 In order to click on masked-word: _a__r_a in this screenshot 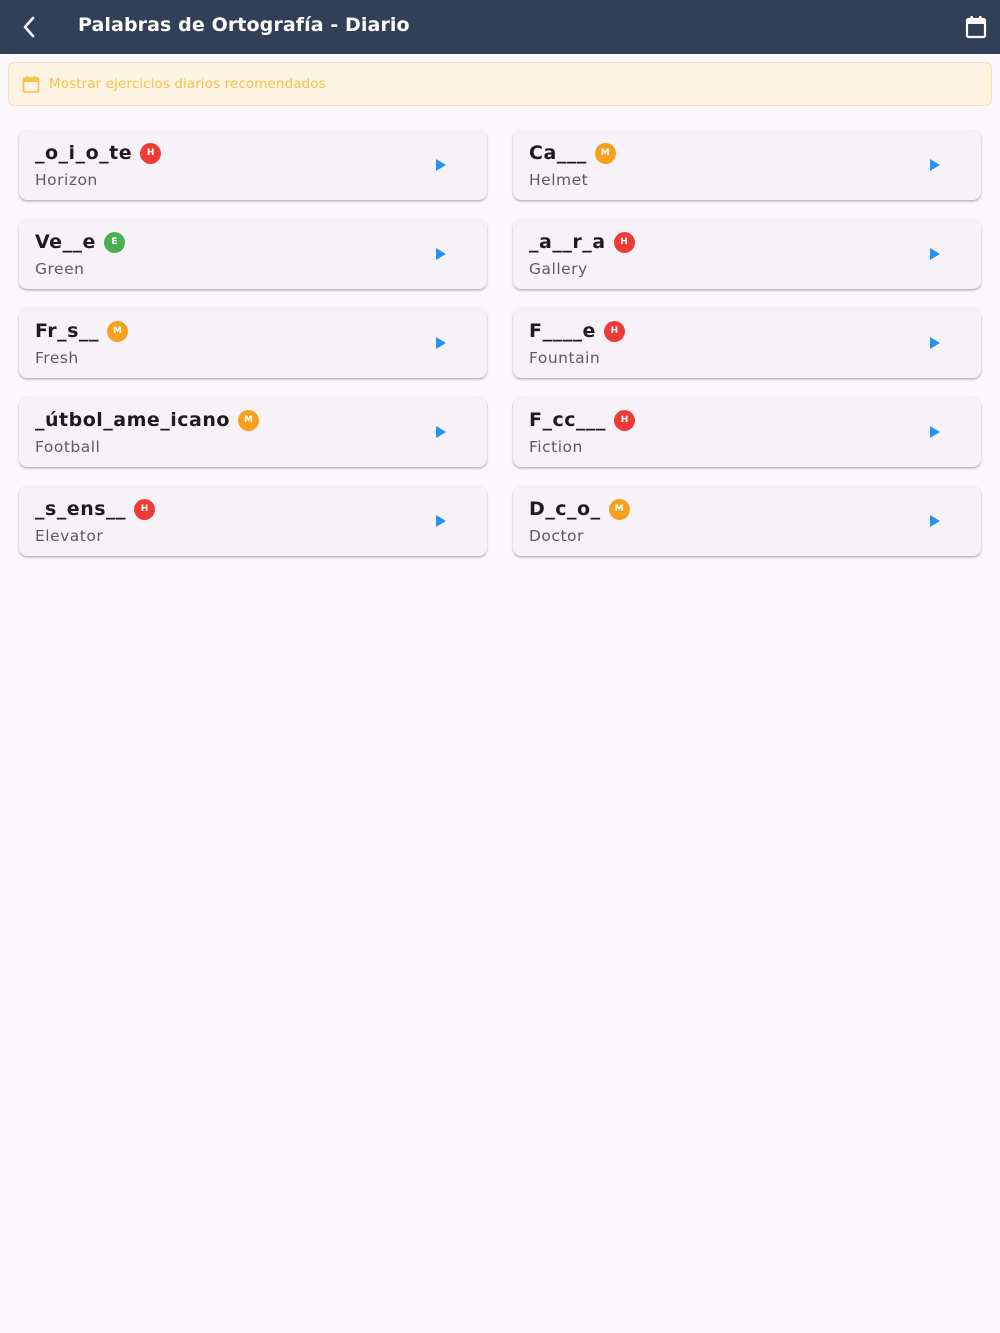, I will do `click(567, 242)`.